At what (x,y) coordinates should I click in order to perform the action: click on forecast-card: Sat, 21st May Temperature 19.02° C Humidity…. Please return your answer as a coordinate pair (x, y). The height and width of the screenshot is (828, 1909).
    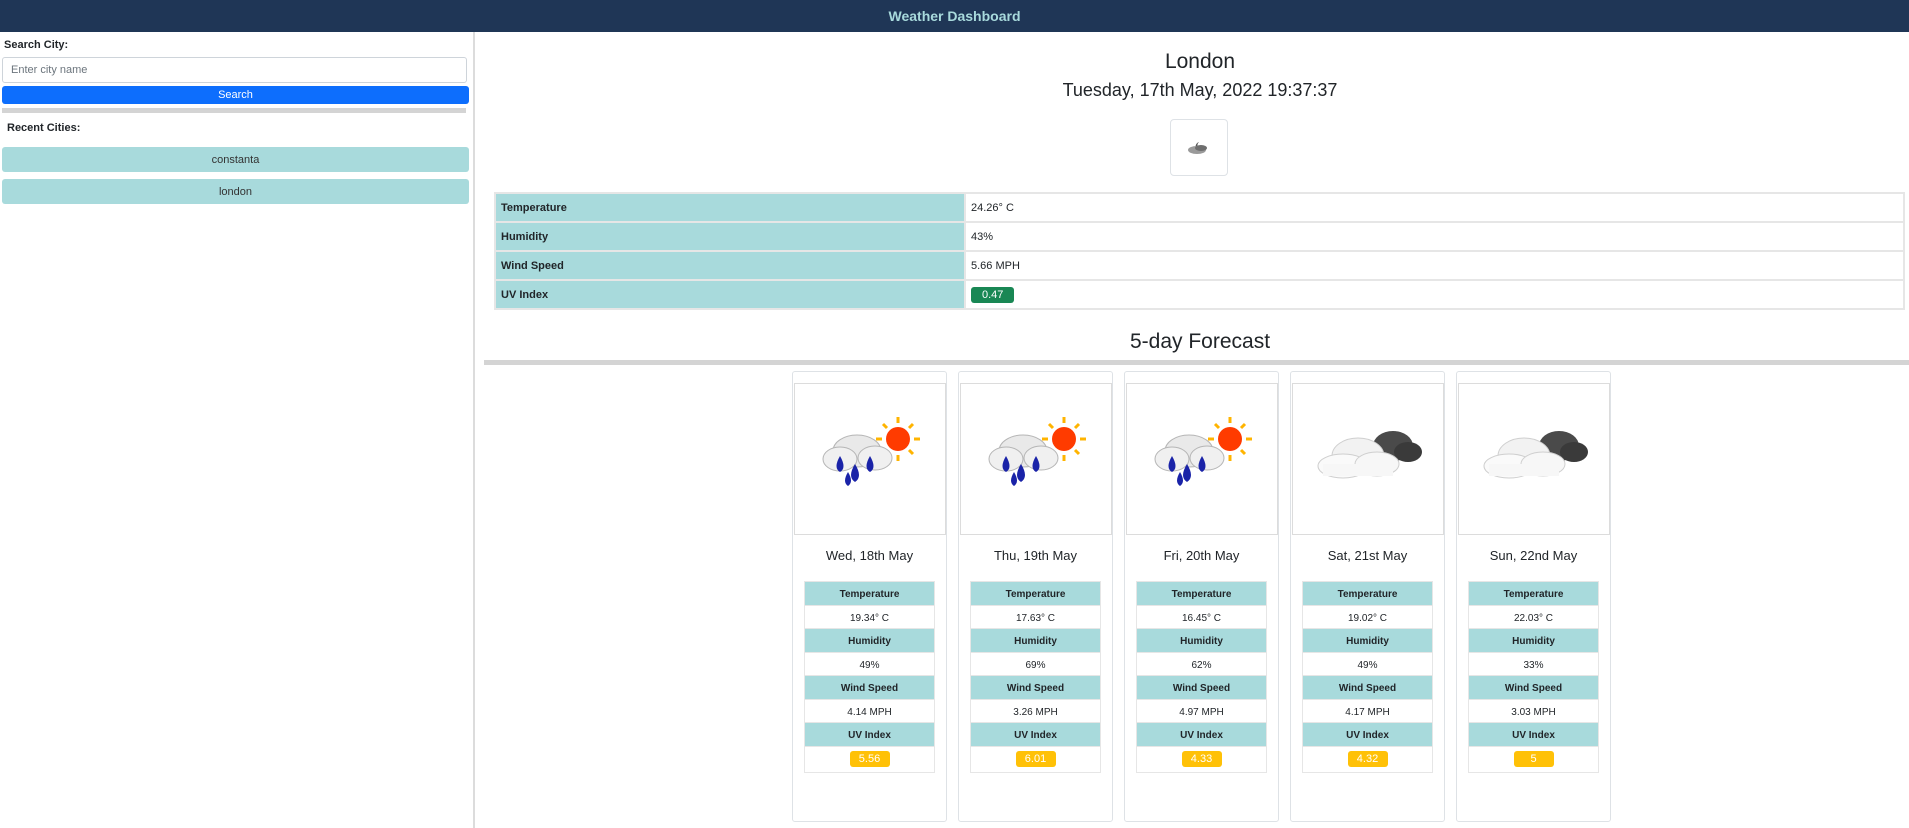
    Looking at the image, I should click on (1367, 596).